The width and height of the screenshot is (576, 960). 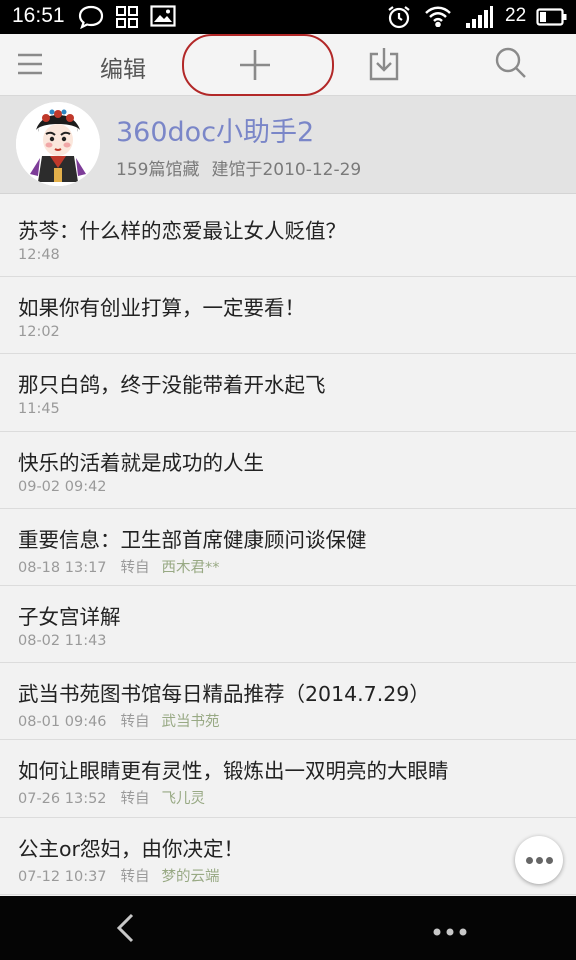 I want to click on article-meta: 08-18 13:17 转自 西木君**, so click(x=119, y=566).